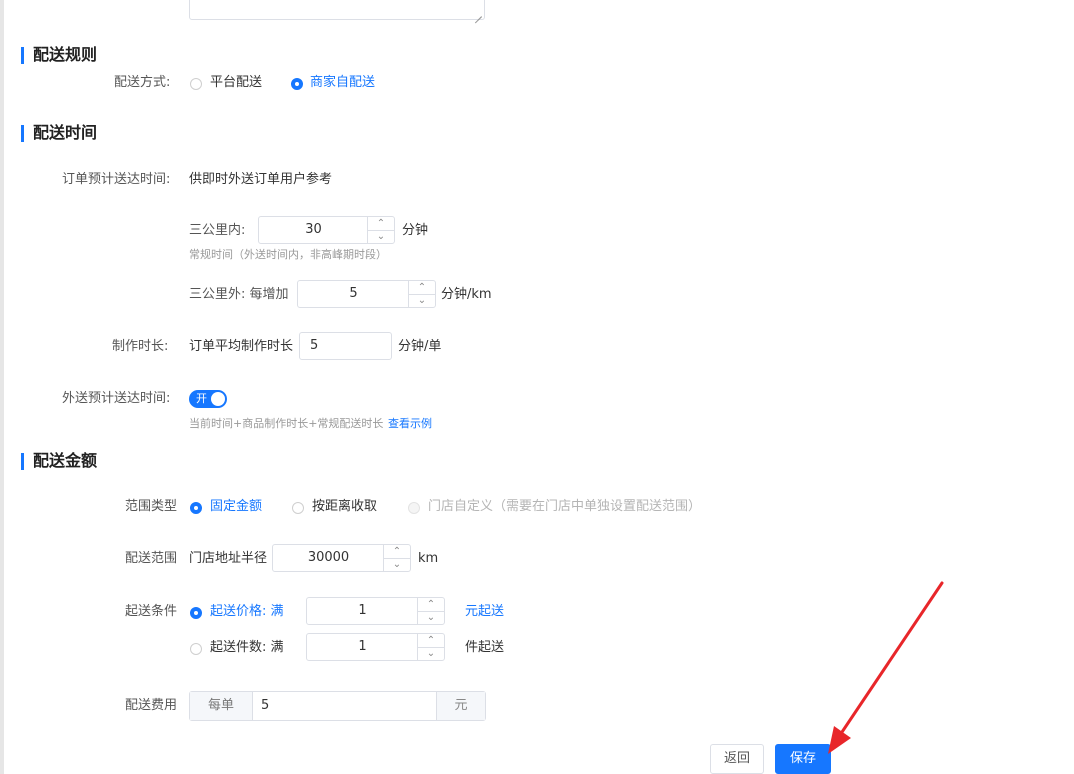  I want to click on within-3km-unit: 分钟, so click(415, 230).